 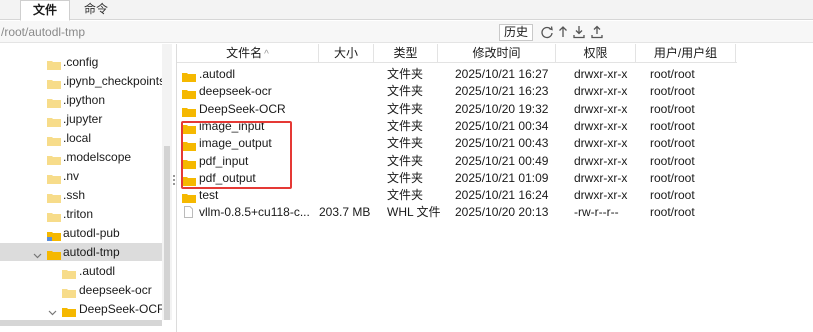 I want to click on file-name: deepseek-ocr, so click(x=235, y=91).